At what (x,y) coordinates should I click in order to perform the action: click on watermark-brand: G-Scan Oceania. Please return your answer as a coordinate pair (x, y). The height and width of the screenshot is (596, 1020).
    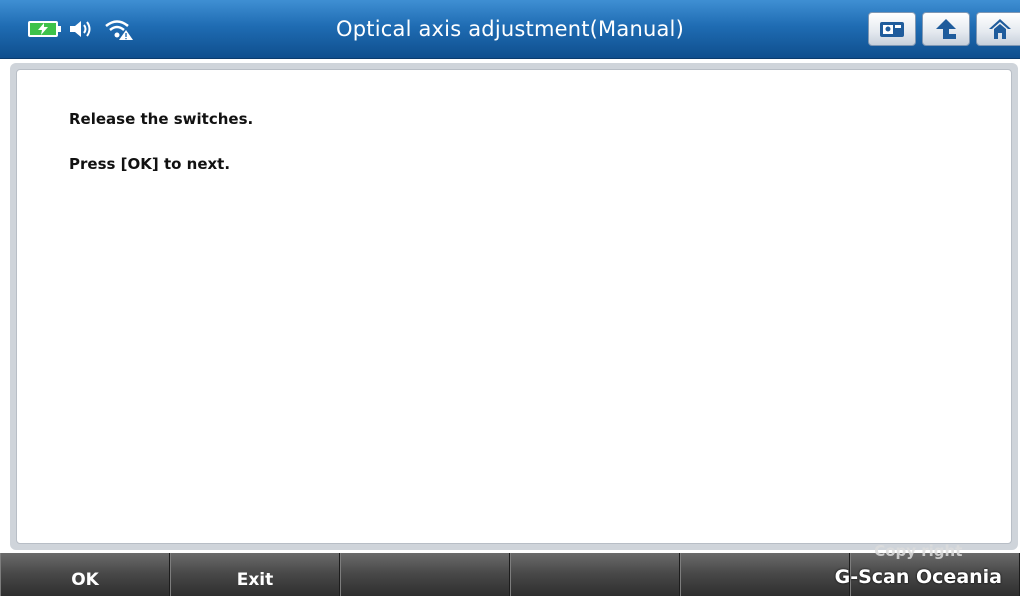
    Looking at the image, I should click on (918, 577).